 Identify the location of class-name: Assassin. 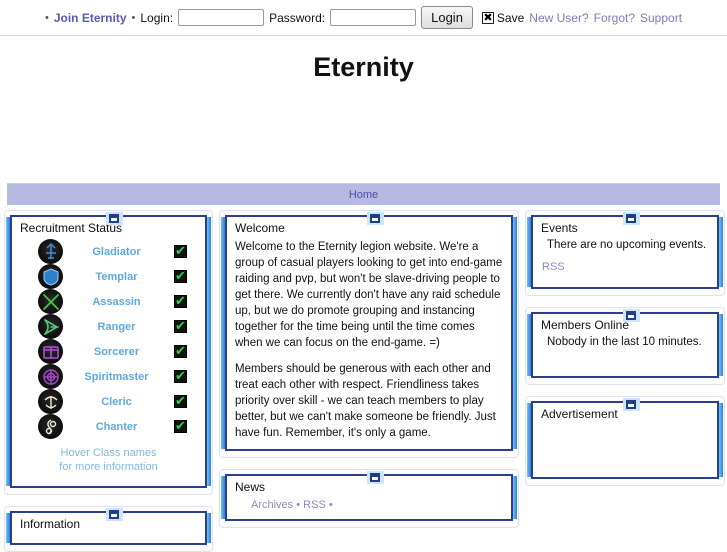
(116, 301).